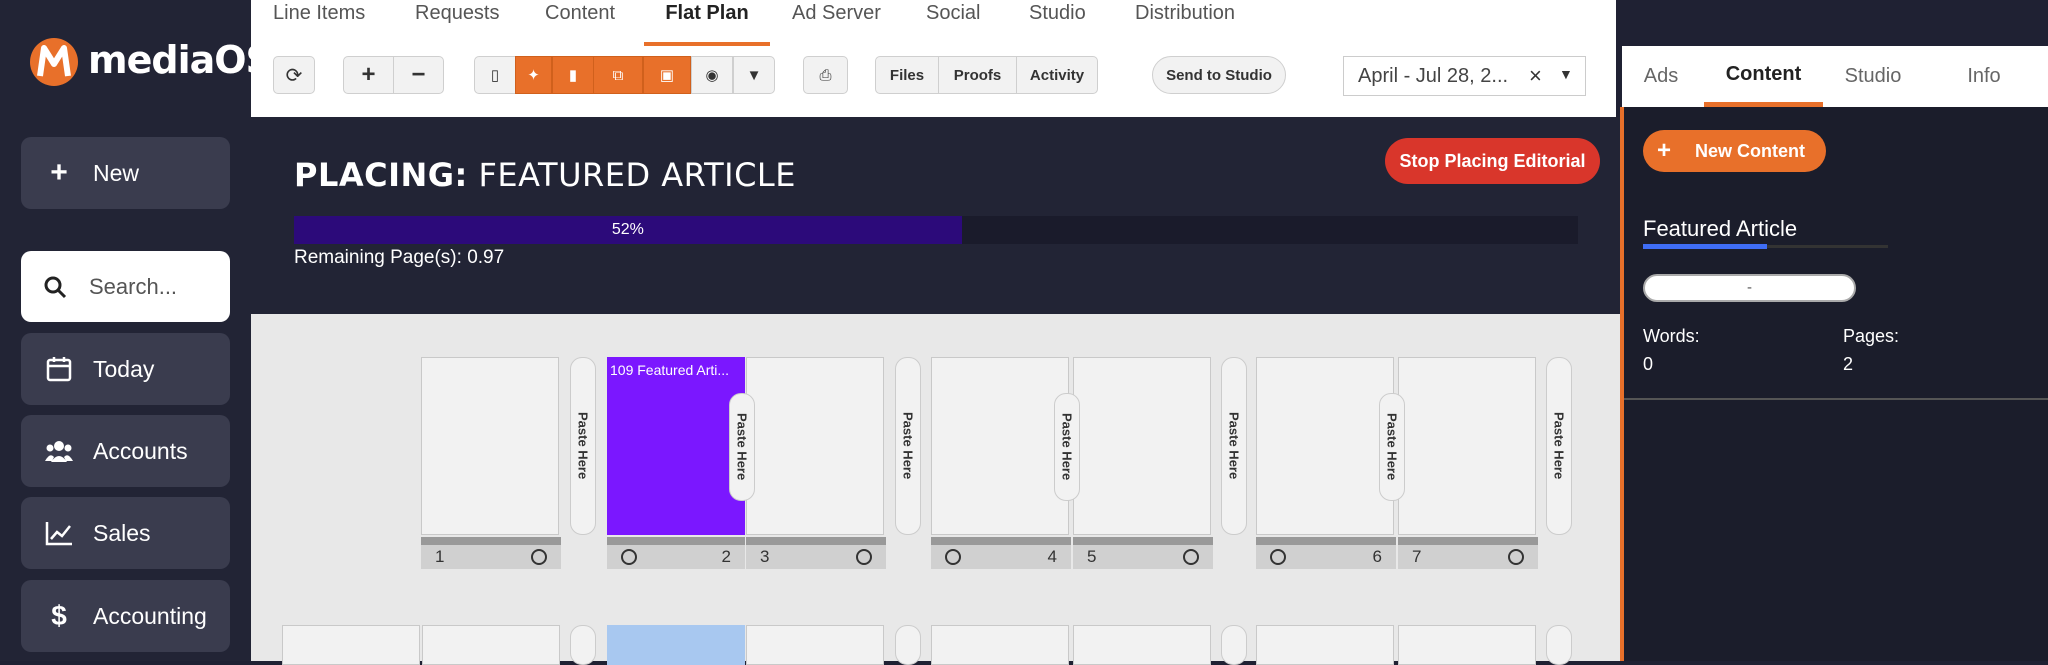  What do you see at coordinates (1836, 399) in the screenshot?
I see `panel-divider` at bounding box center [1836, 399].